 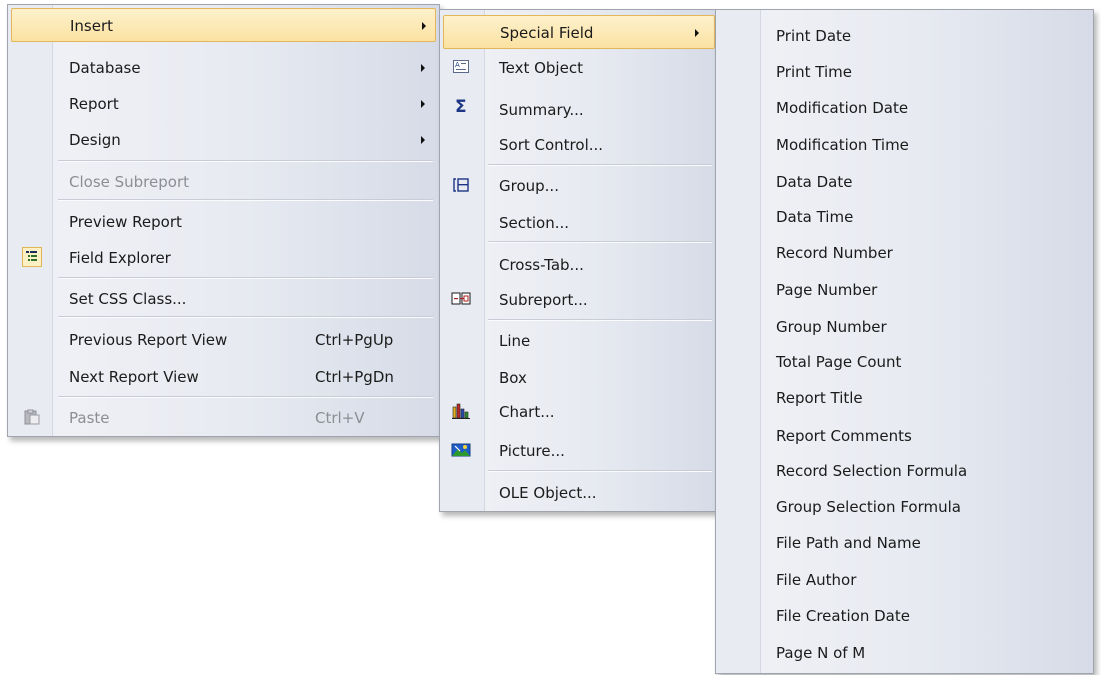 What do you see at coordinates (134, 377) in the screenshot?
I see `menu-item-label: Next Report View` at bounding box center [134, 377].